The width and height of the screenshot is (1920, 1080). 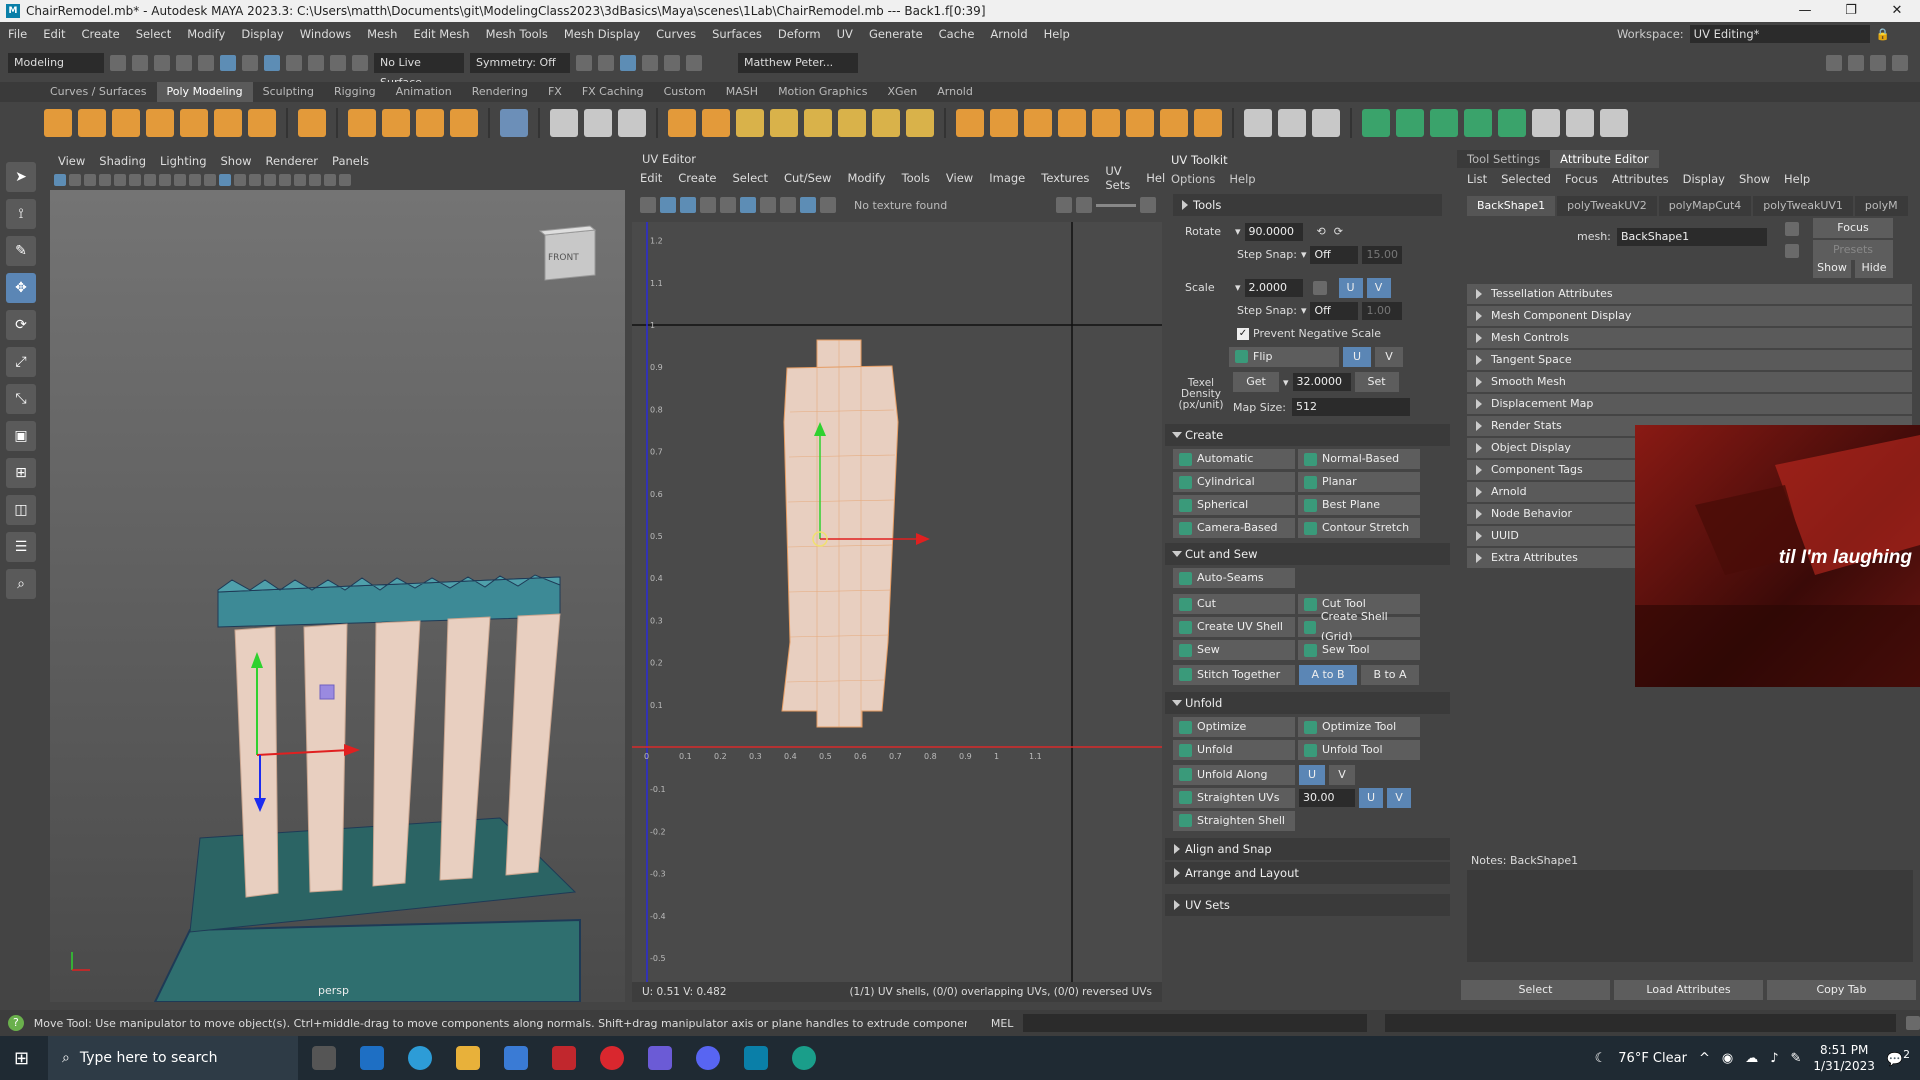 What do you see at coordinates (828, 205) in the screenshot?
I see `uv-checkered-tiles-icon` at bounding box center [828, 205].